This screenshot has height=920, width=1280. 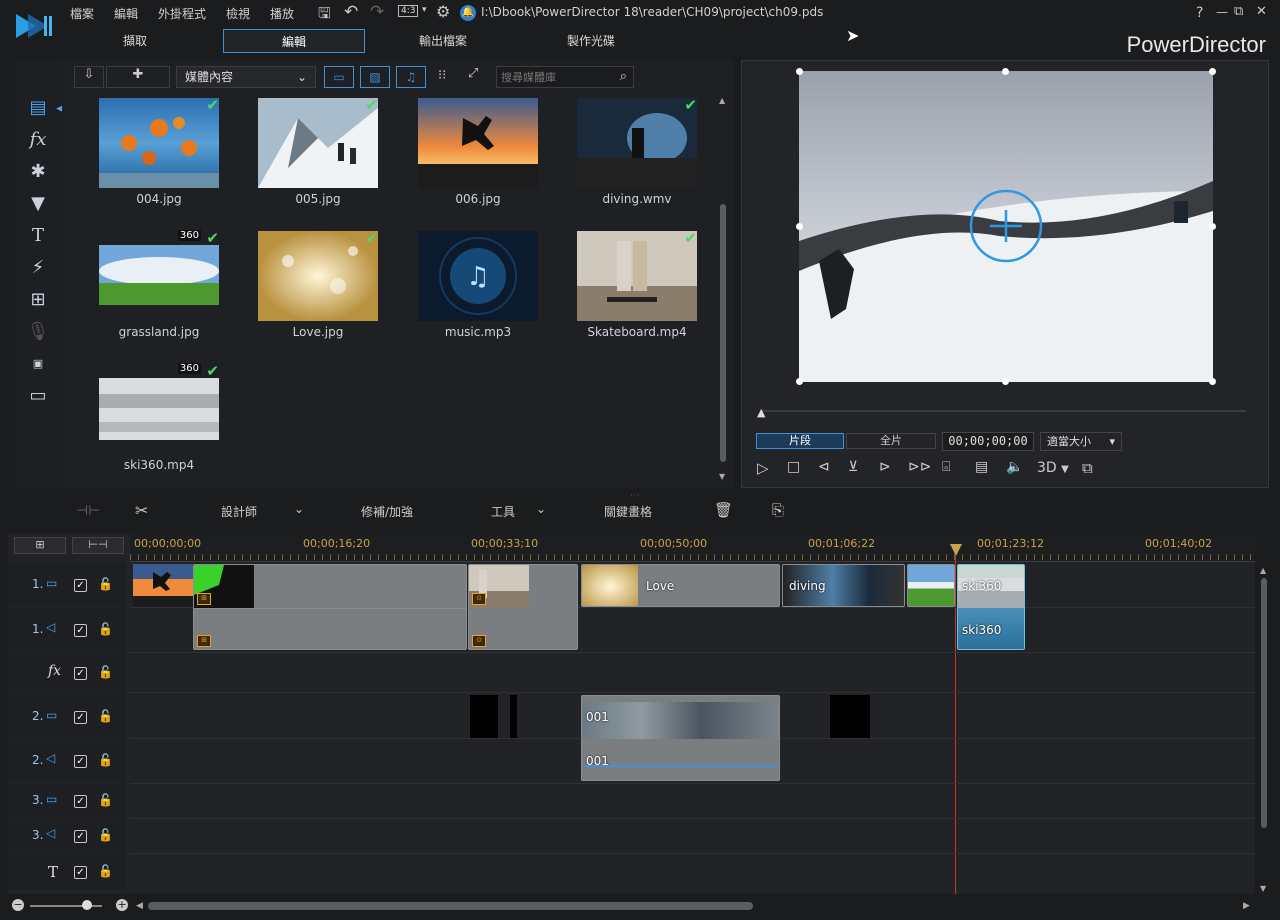 I want to click on trash-icon: 🗑, so click(x=723, y=510).